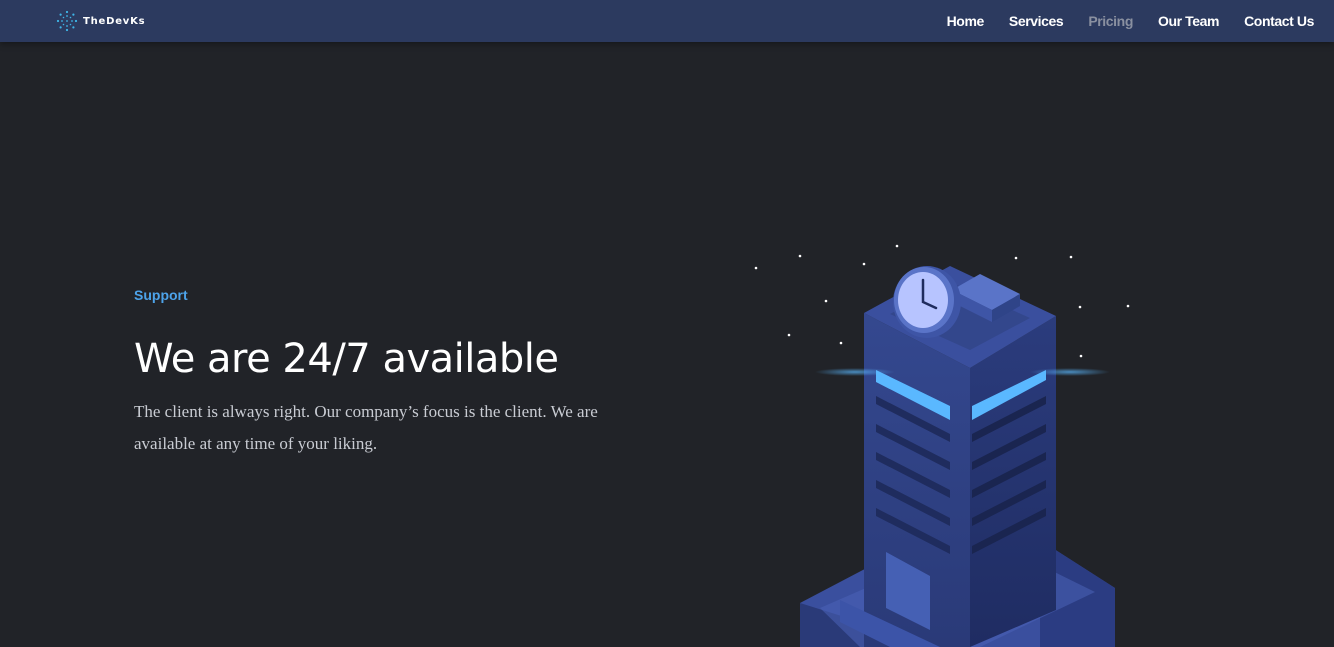 The width and height of the screenshot is (1334, 647). Describe the element at coordinates (966, 21) in the screenshot. I see `nav-link-home: Home` at that location.